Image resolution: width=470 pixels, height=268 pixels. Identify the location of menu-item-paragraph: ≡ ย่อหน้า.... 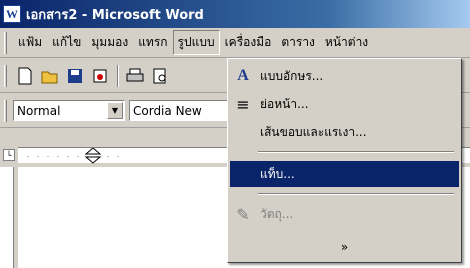
(344, 104).